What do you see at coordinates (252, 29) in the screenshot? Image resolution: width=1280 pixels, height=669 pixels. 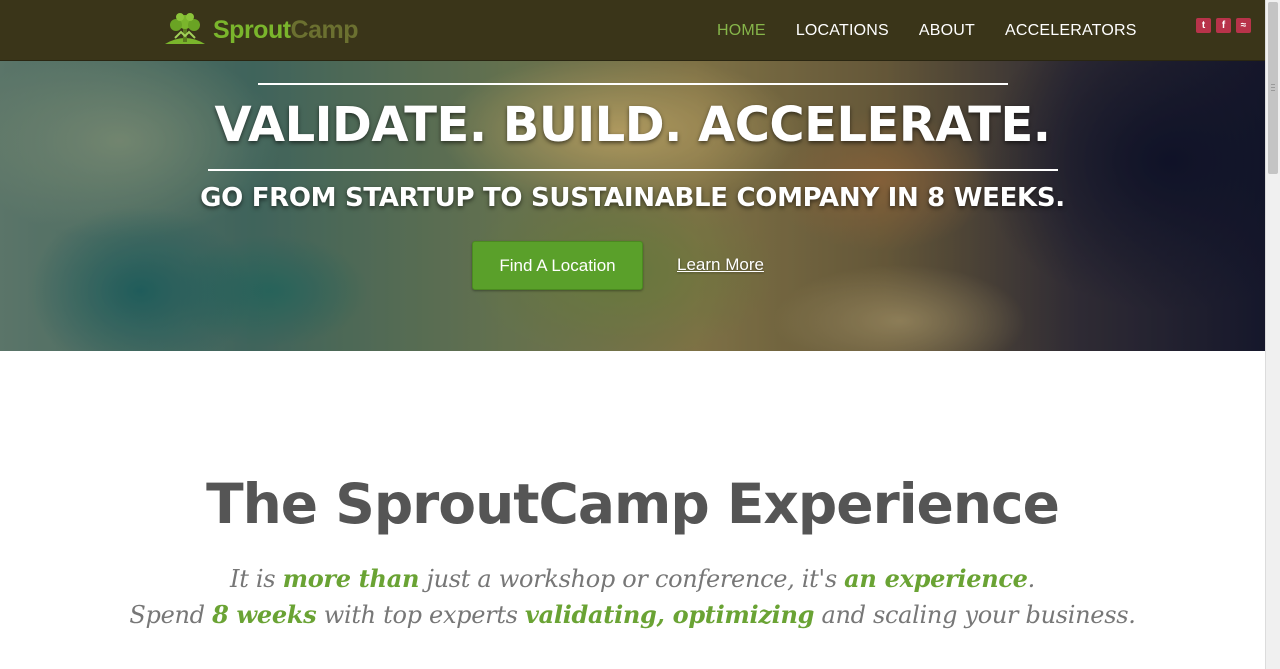 I see `brand-sprout-text: Sprout` at bounding box center [252, 29].